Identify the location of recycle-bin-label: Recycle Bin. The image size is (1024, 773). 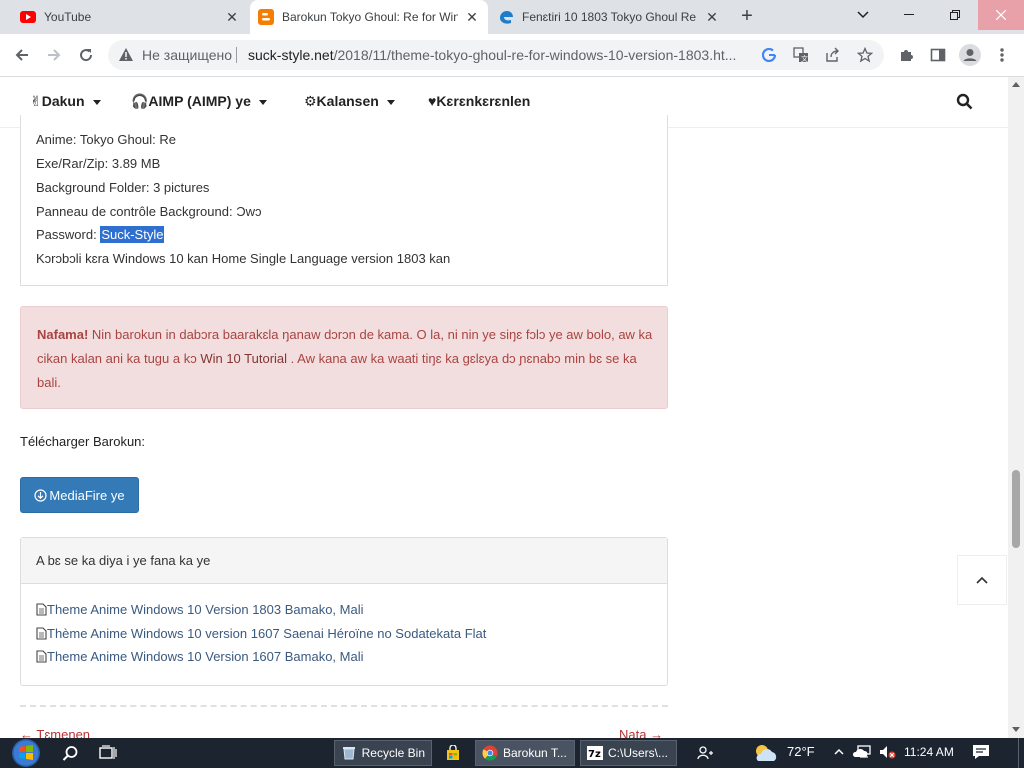
(393, 753).